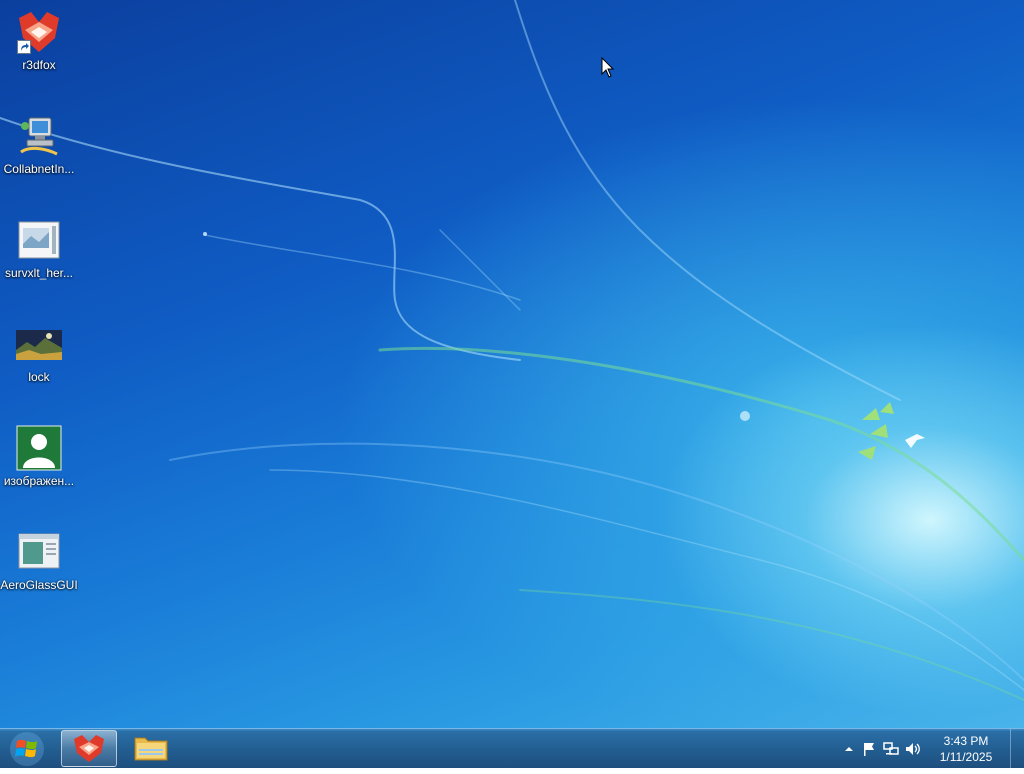 Image resolution: width=1024 pixels, height=774 pixels. I want to click on show-hidden-icons-arrow, so click(849, 749).